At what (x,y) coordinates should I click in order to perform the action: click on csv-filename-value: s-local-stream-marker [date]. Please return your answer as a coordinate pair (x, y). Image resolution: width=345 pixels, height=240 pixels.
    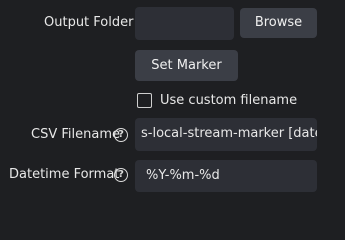
    Looking at the image, I should click on (229, 133).